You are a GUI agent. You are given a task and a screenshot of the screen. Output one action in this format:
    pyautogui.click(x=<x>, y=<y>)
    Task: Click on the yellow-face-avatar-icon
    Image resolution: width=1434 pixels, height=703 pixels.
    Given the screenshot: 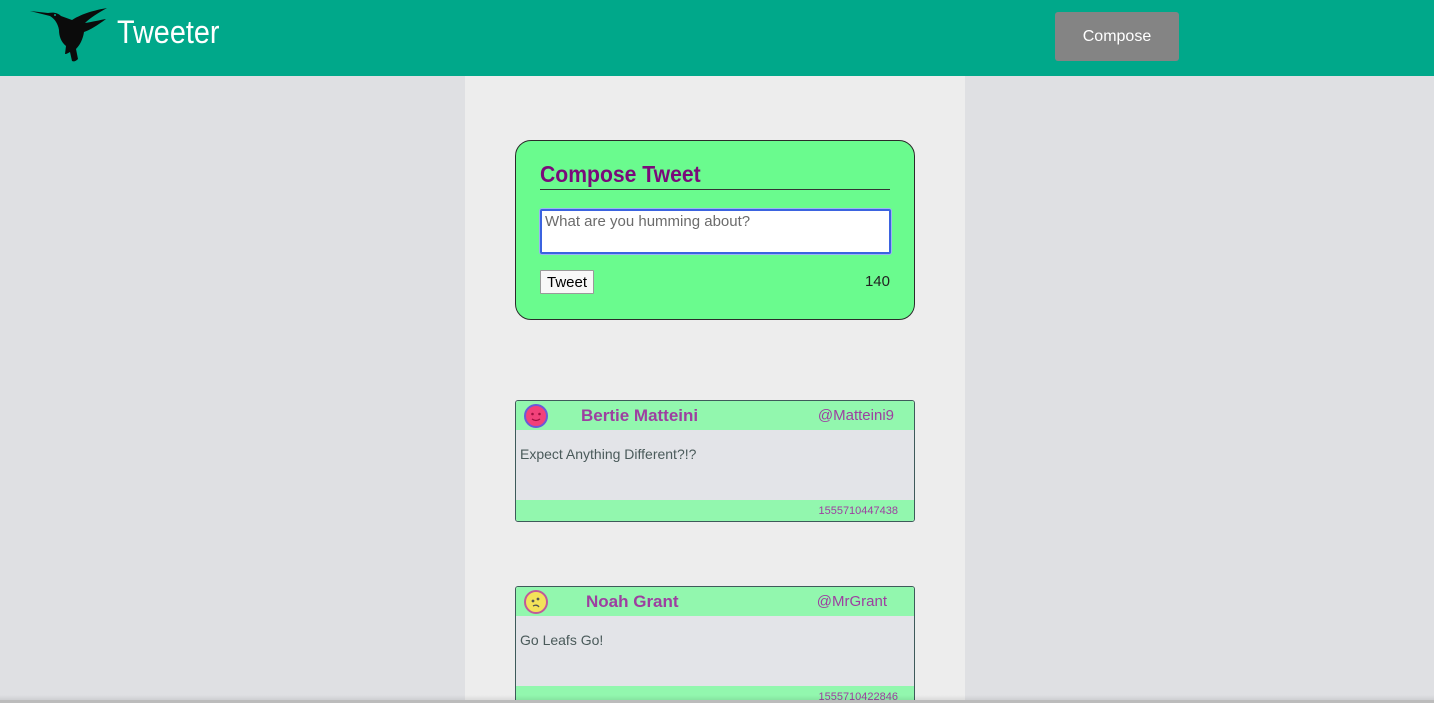 What is the action you would take?
    pyautogui.click(x=536, y=602)
    